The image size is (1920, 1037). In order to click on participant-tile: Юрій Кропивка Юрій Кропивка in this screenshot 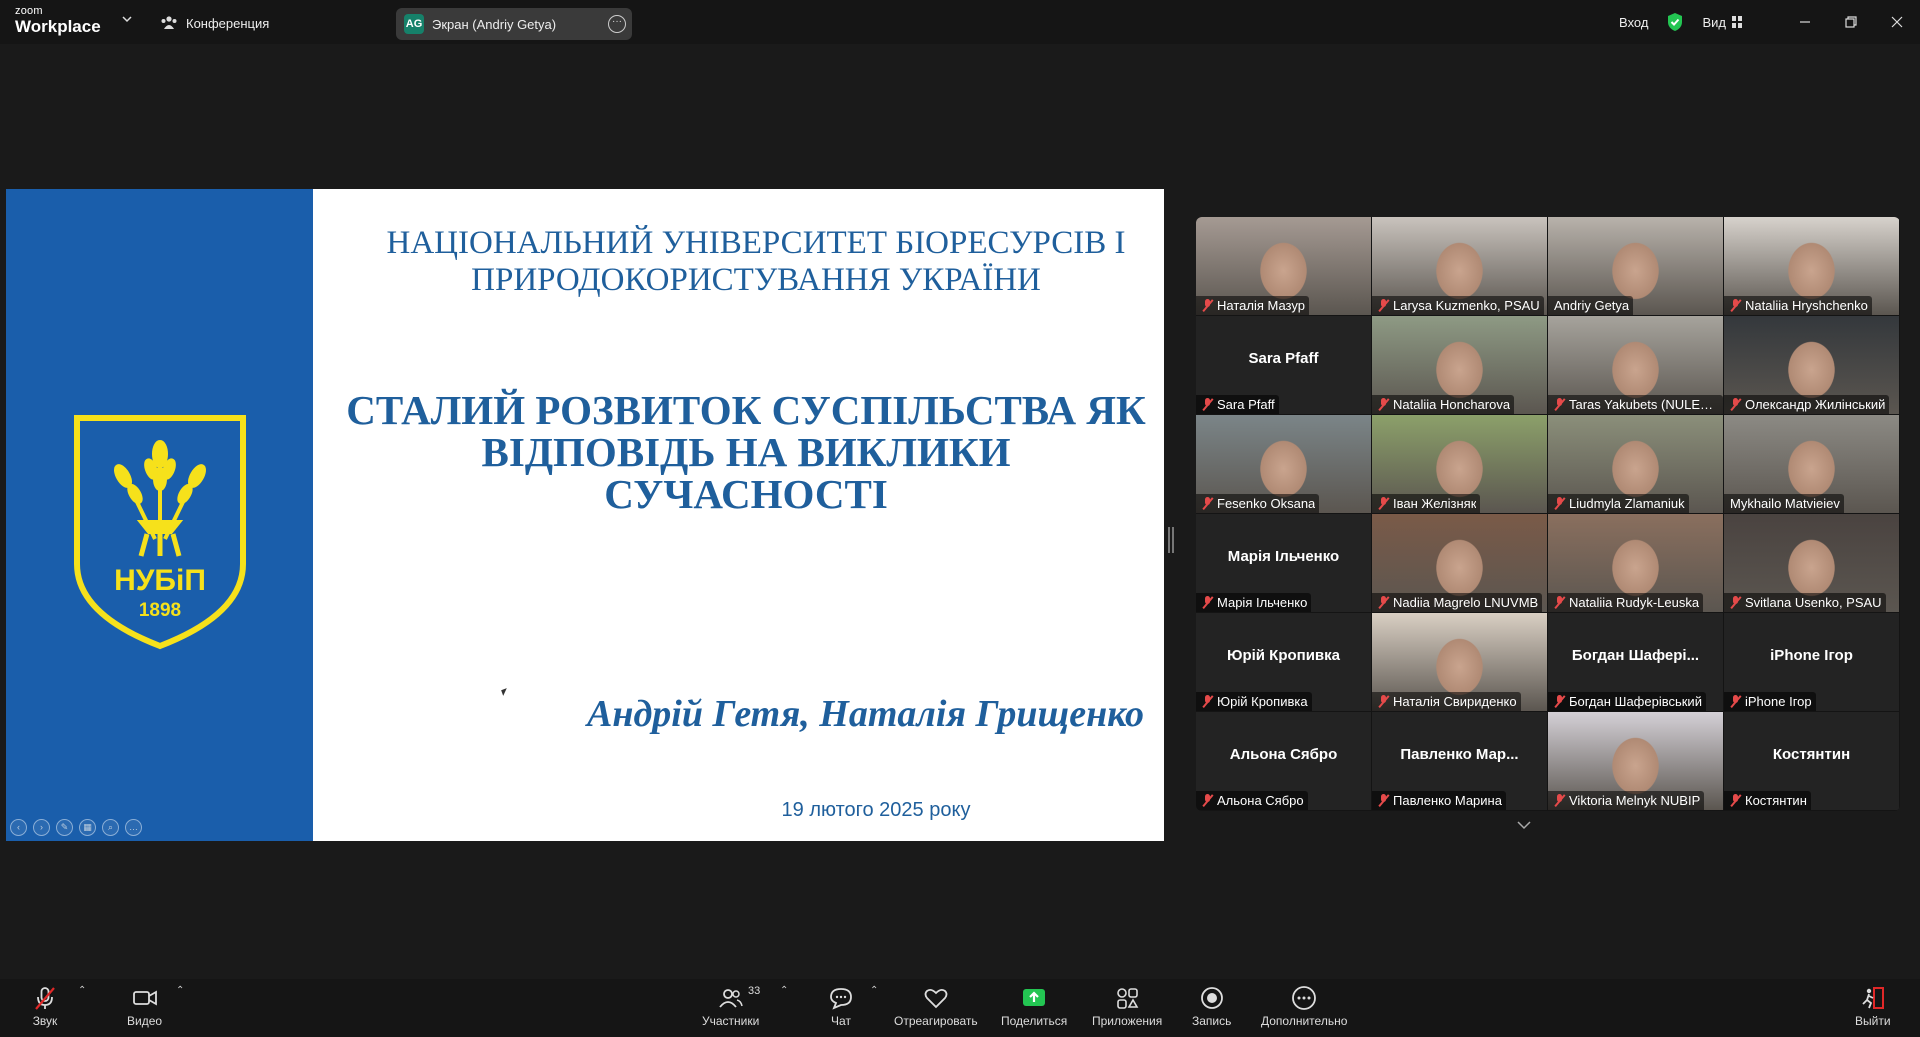, I will do `click(1283, 662)`.